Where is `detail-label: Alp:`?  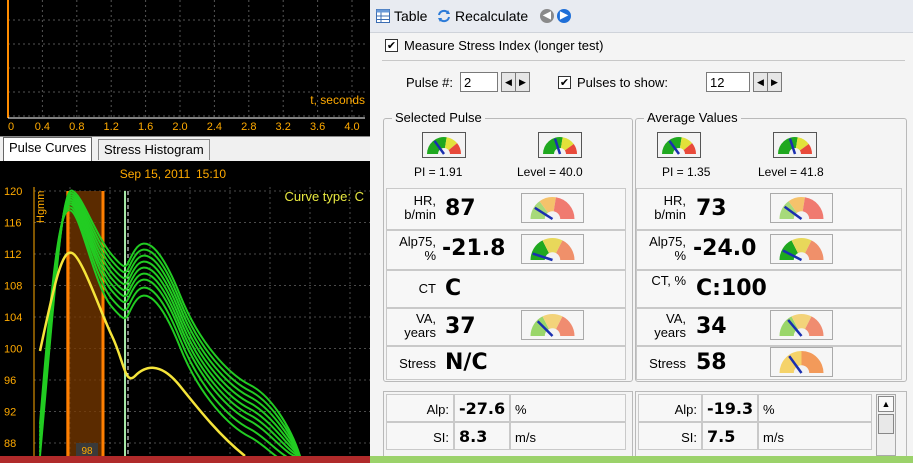
detail-label: Alp: is located at coordinates (437, 409).